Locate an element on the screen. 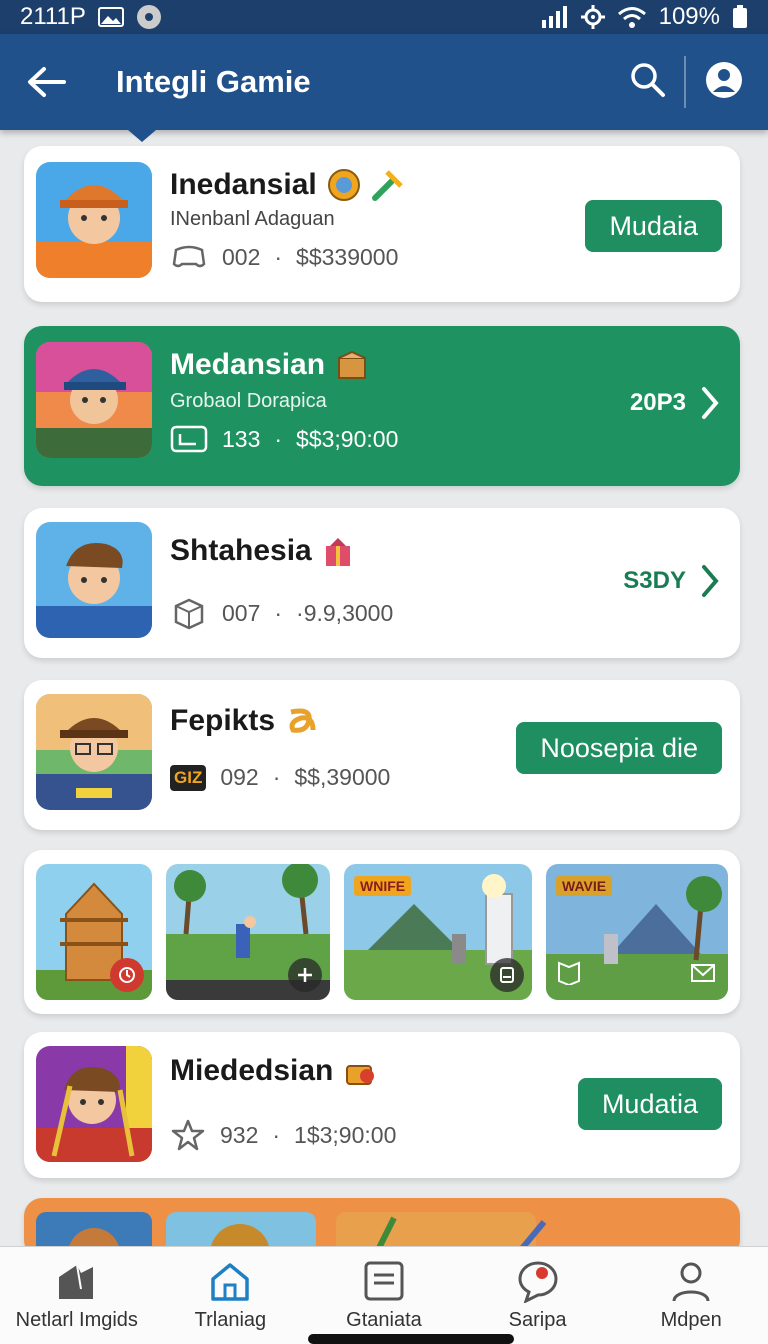 The image size is (768, 1344). item-title: Inedansial is located at coordinates (243, 184).